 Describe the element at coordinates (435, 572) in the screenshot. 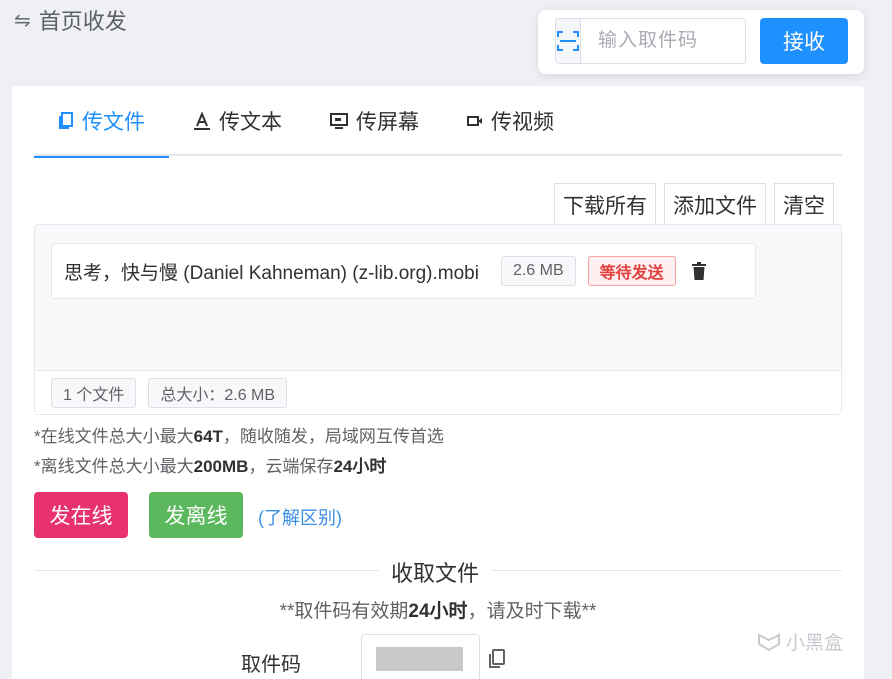

I see `pickup-section-title: 收取文件` at that location.